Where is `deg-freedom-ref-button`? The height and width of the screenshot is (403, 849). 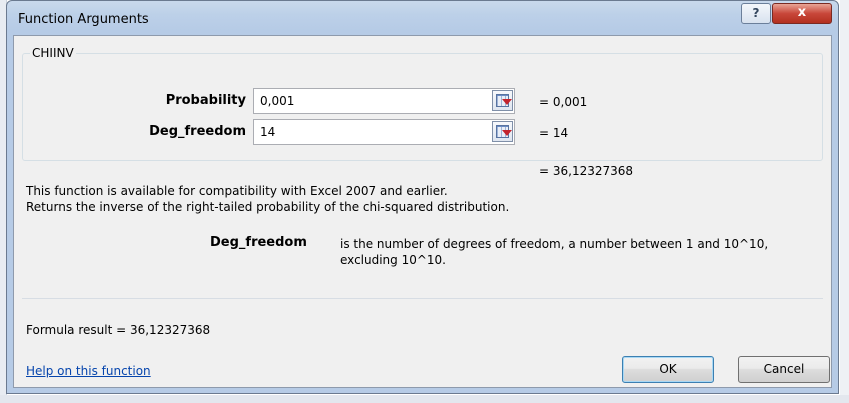
deg-freedom-ref-button is located at coordinates (502, 131).